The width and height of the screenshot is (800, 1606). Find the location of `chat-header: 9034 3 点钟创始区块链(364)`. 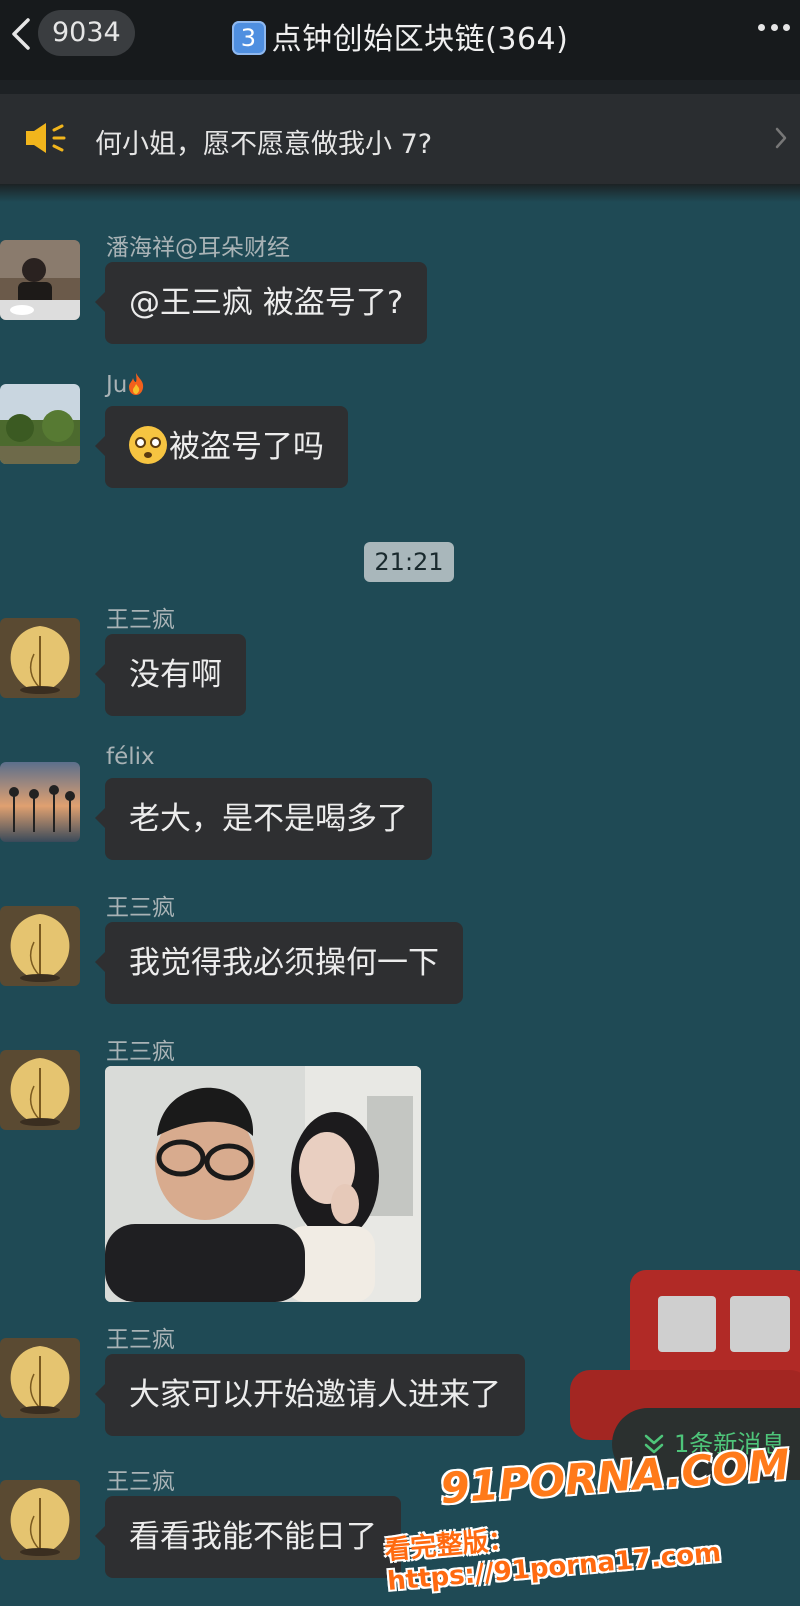

chat-header: 9034 3 点钟创始区块链(364) is located at coordinates (400, 40).